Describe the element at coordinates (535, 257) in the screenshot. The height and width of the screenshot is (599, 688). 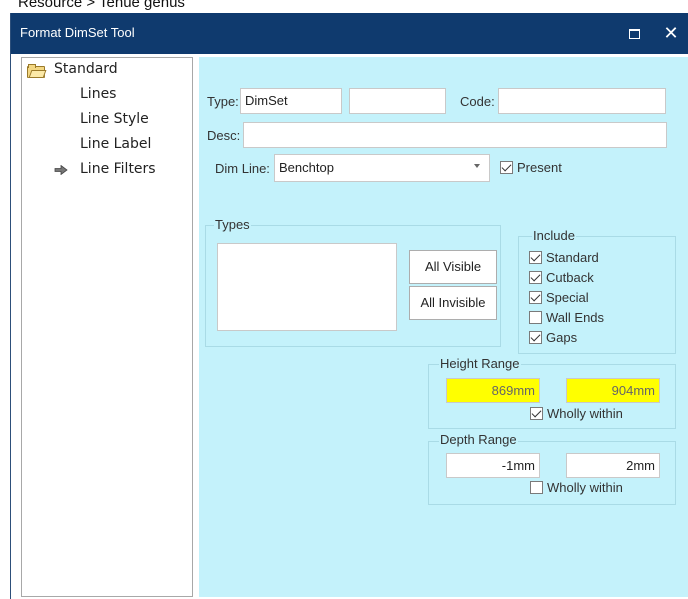
I see `include-standard-checkbox` at that location.